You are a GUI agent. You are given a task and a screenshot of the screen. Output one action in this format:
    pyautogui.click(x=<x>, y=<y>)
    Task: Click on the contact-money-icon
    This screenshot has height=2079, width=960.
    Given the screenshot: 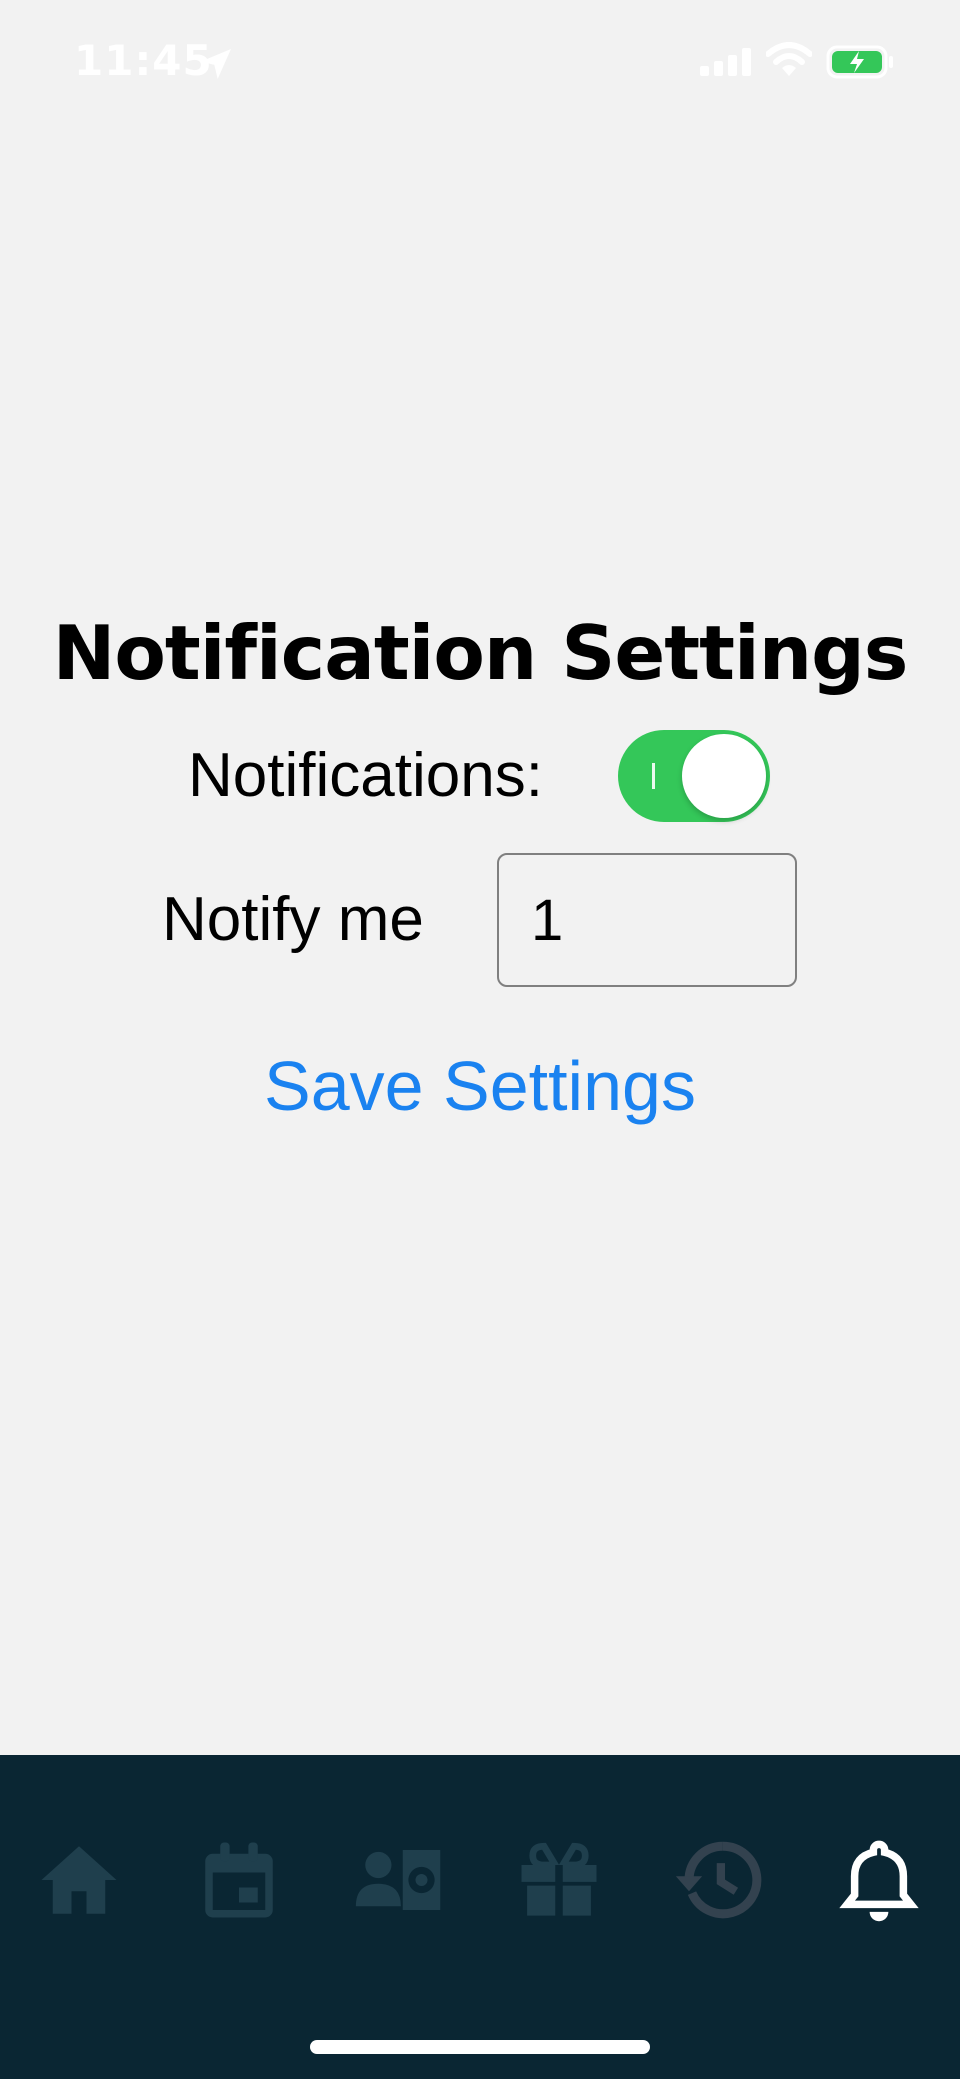 What is the action you would take?
    pyautogui.click(x=399, y=1880)
    